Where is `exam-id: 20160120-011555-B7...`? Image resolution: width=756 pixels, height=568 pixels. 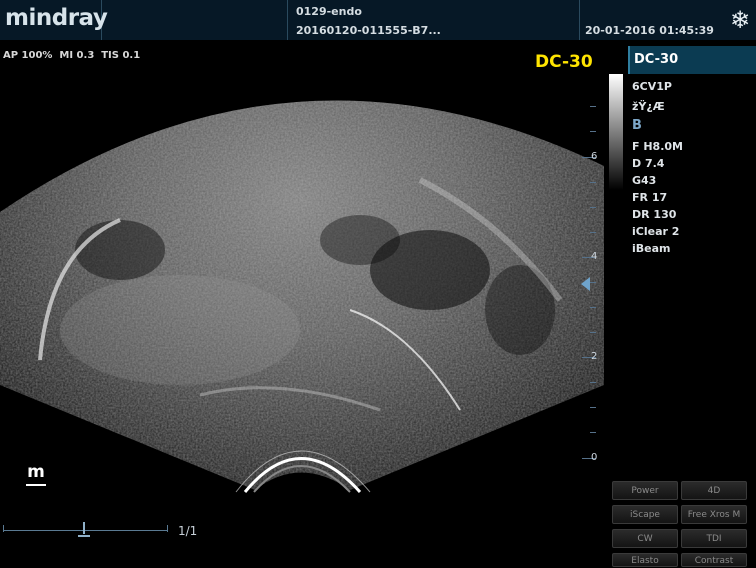
exam-id: 20160120-011555-B7... is located at coordinates (368, 30).